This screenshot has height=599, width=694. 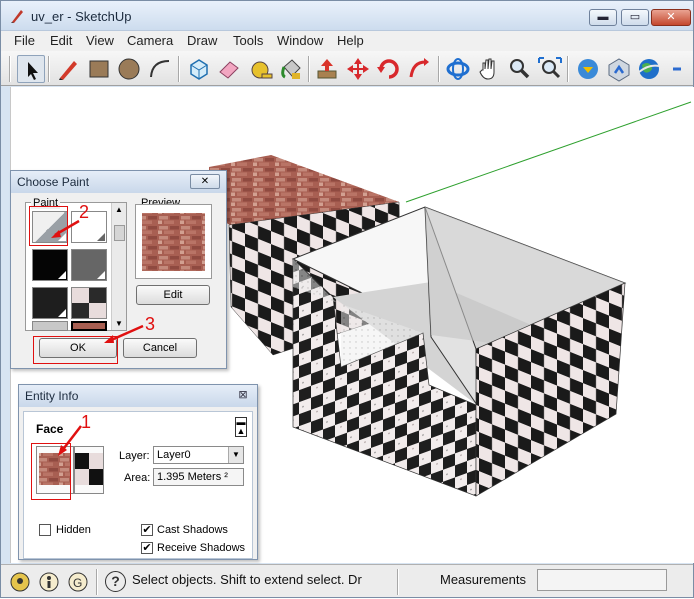 I want to click on annotation-arrows, so click(x=97, y=337).